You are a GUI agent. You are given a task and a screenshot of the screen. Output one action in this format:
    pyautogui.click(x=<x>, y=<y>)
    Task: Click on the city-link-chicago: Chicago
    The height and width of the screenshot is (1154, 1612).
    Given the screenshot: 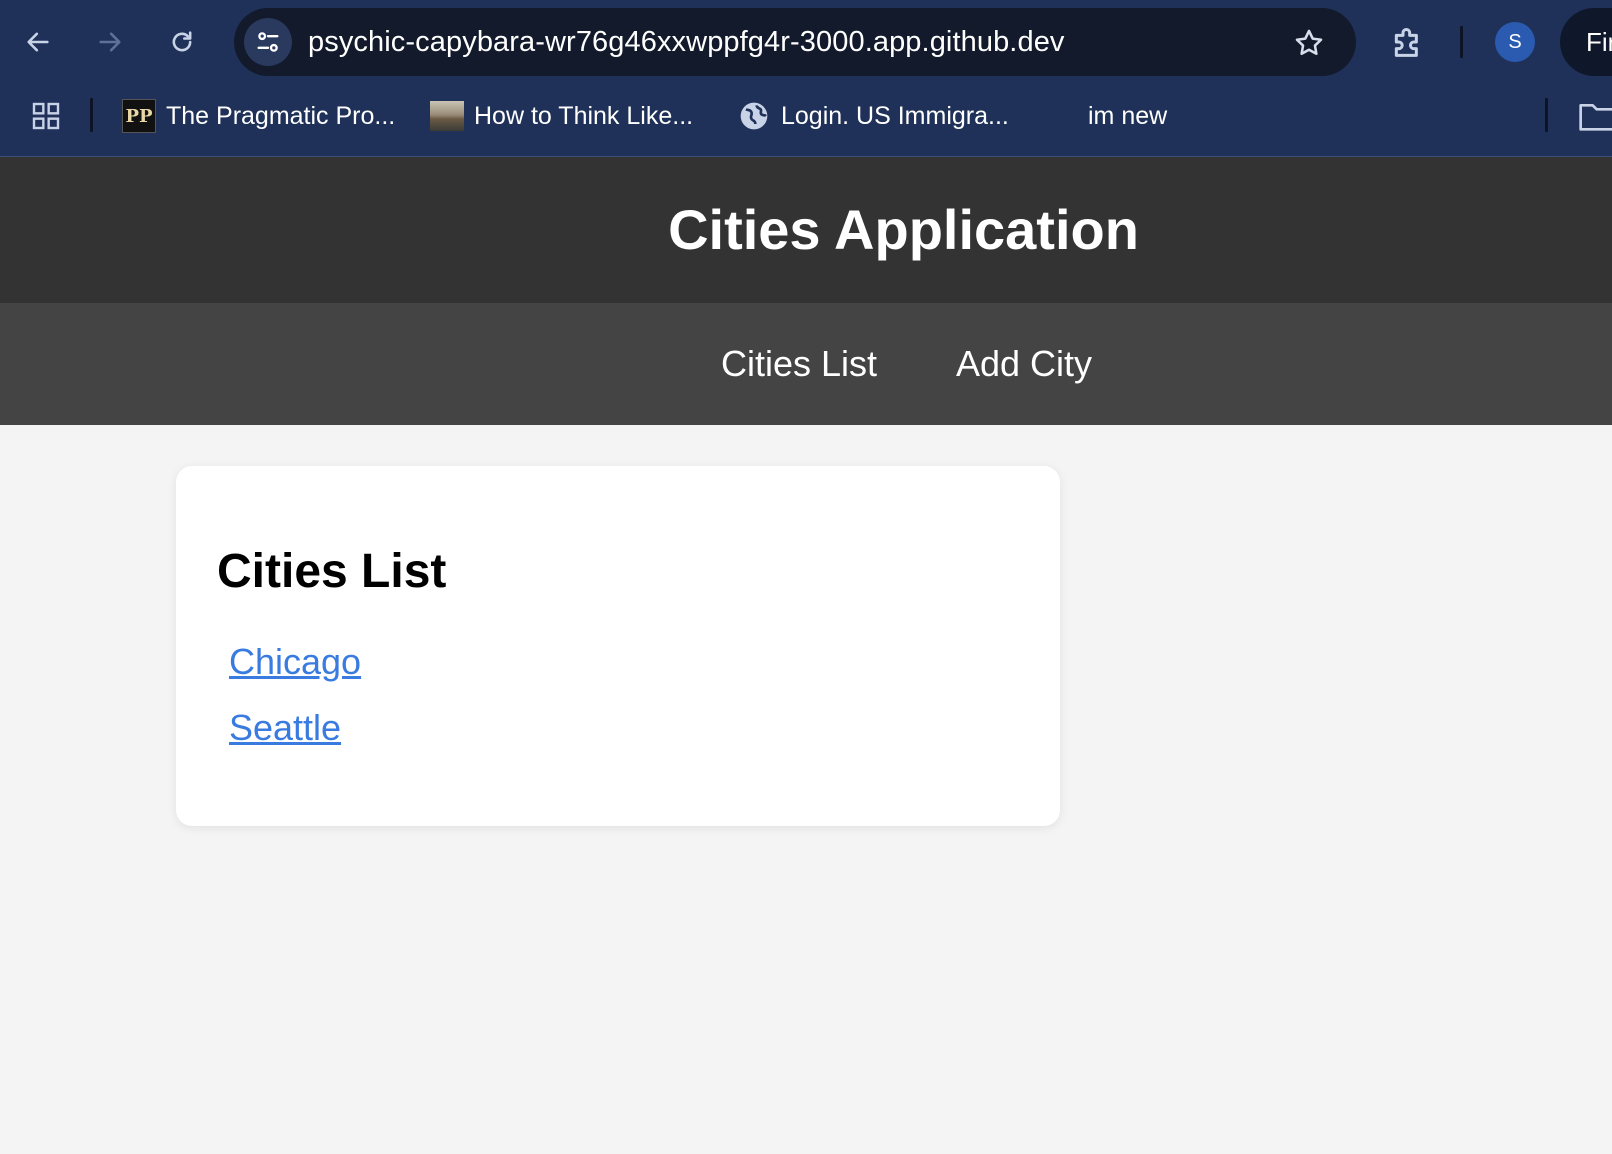 What is the action you would take?
    pyautogui.click(x=295, y=661)
    